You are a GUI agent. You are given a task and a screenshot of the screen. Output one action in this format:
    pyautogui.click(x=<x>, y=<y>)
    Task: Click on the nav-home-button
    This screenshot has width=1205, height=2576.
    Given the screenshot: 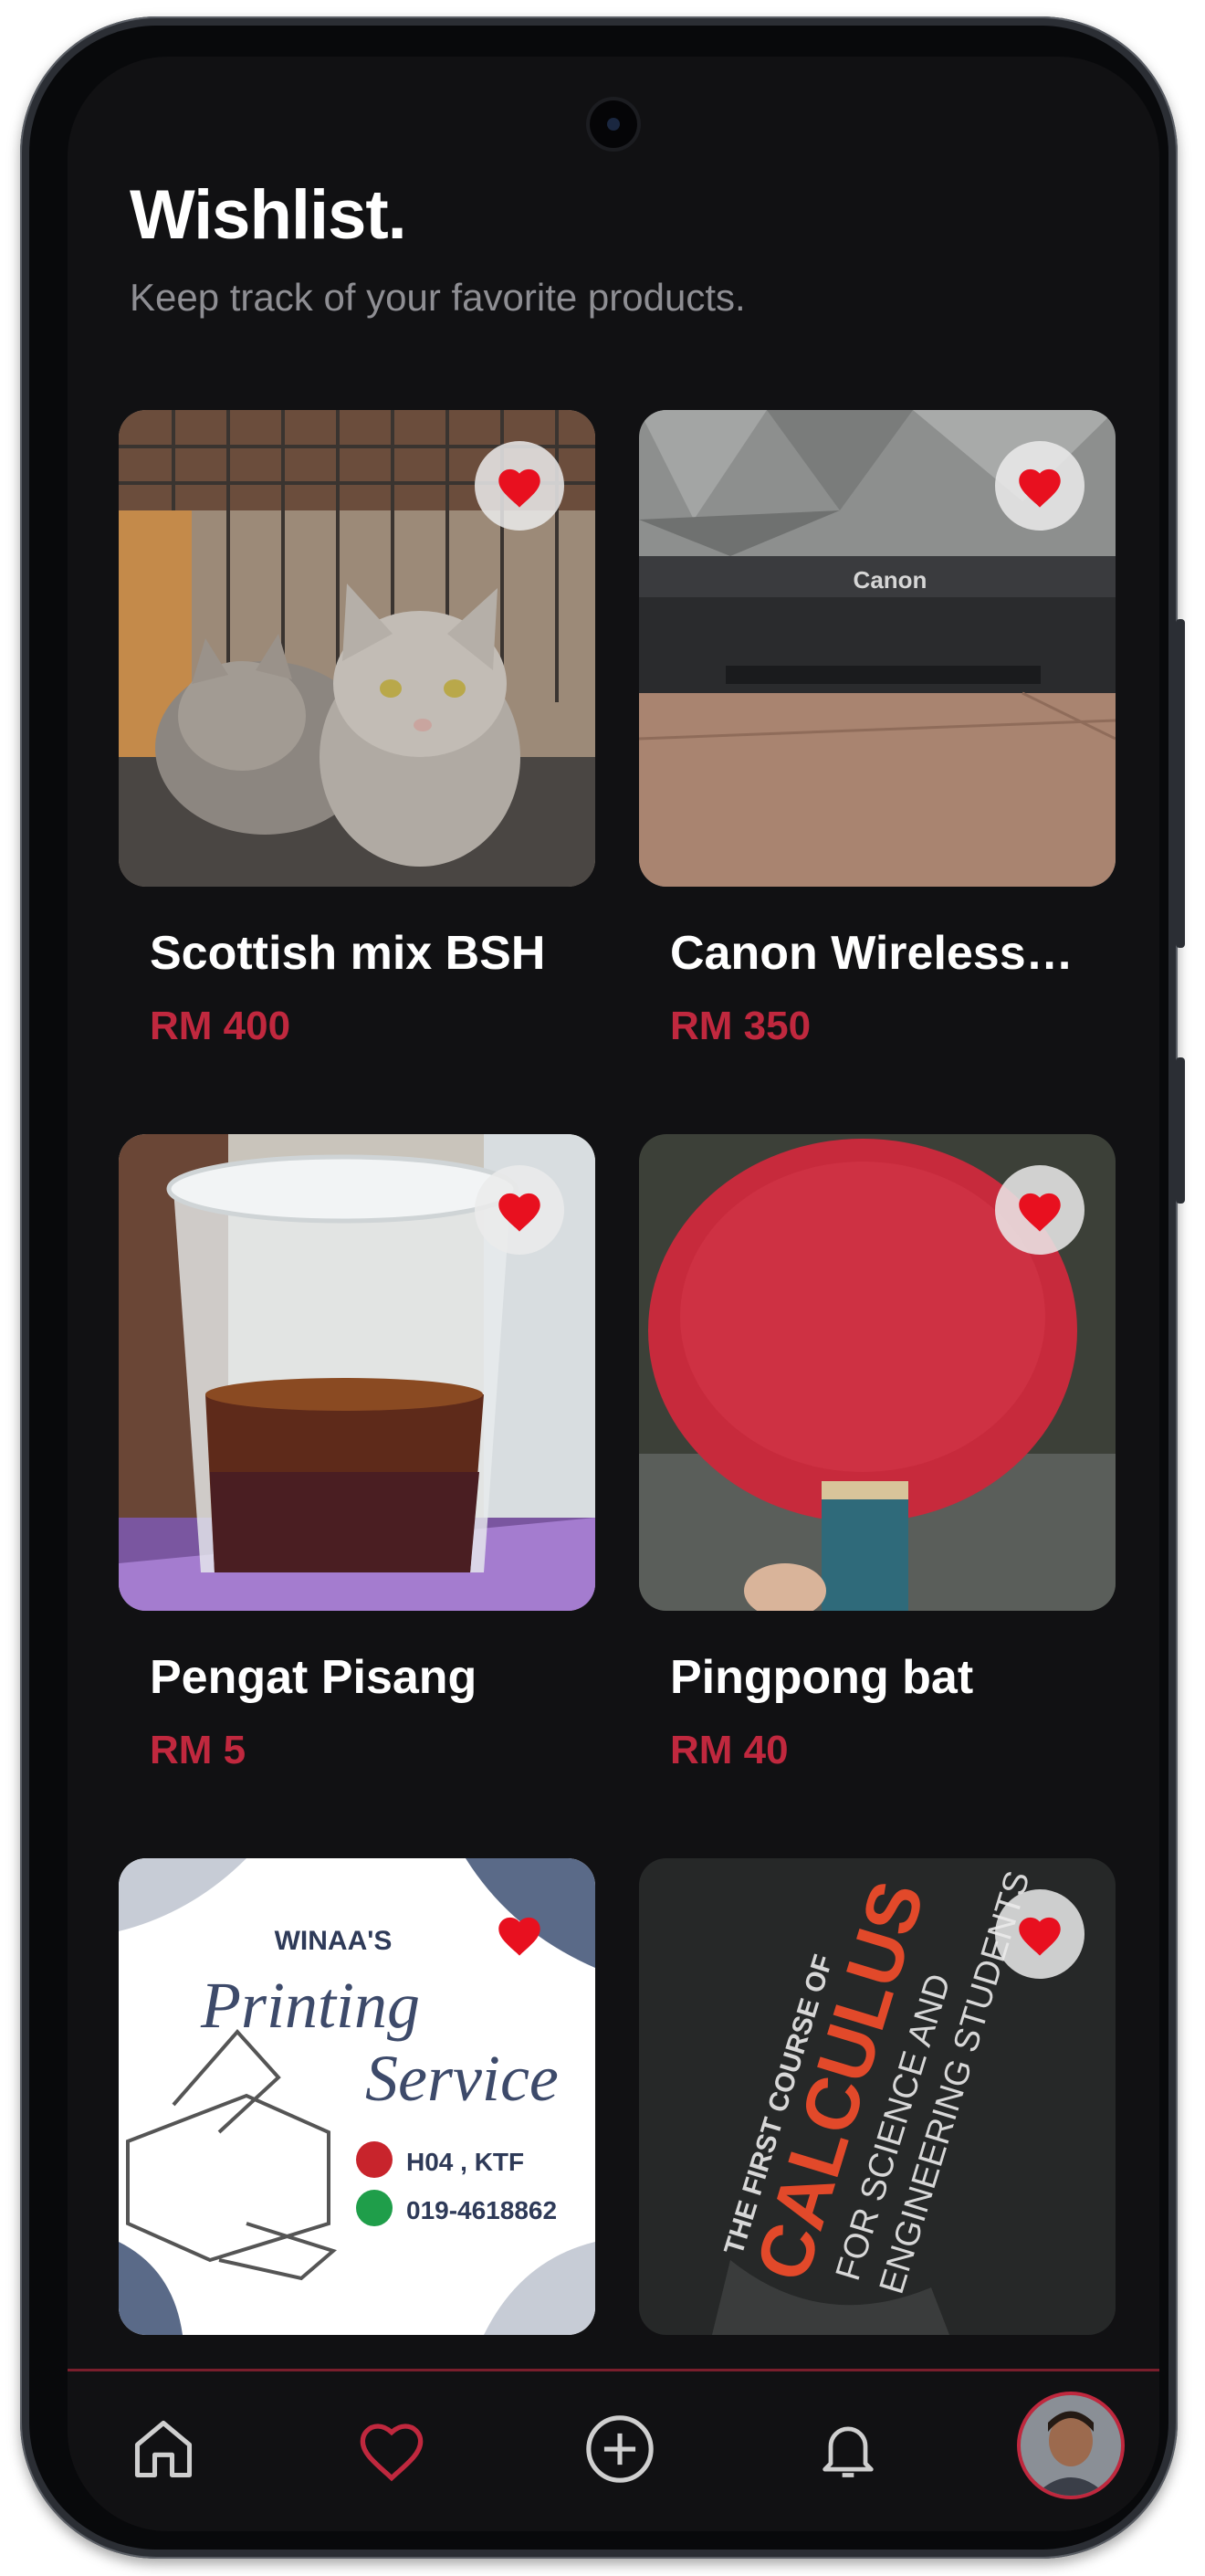 What is the action you would take?
    pyautogui.click(x=163, y=2449)
    